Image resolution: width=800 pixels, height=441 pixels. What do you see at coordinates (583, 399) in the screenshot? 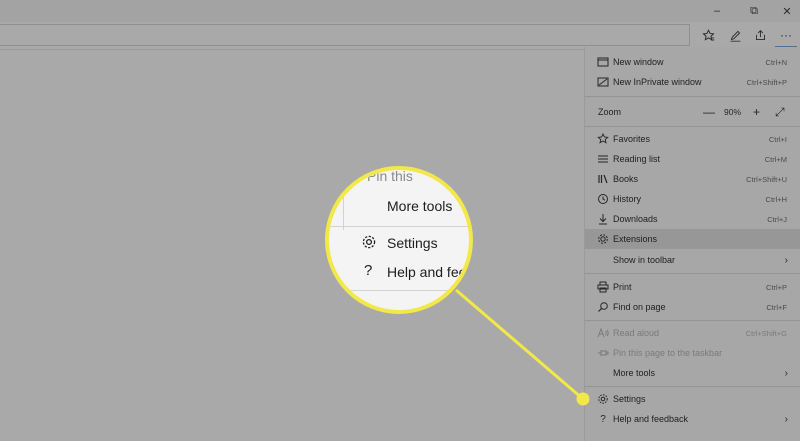
I see `callout-dot` at bounding box center [583, 399].